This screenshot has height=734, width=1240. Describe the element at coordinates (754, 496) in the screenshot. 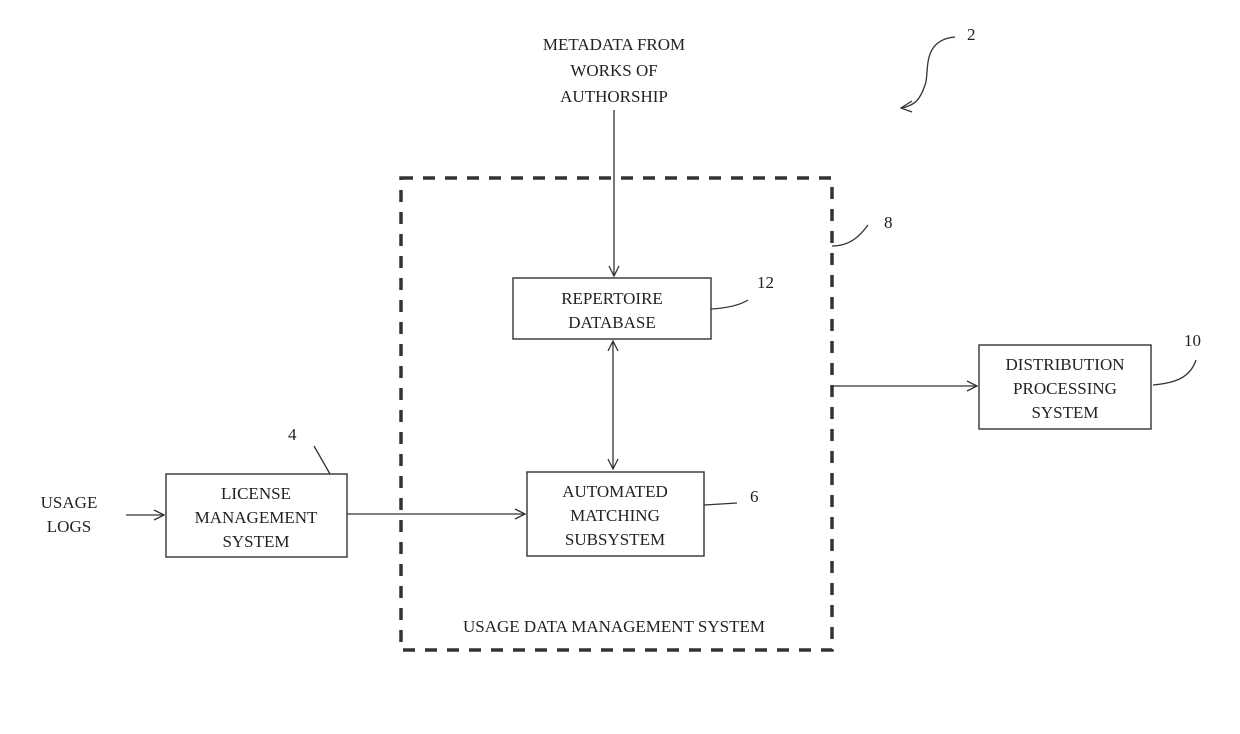

I see `matching-ref-number: 6` at that location.